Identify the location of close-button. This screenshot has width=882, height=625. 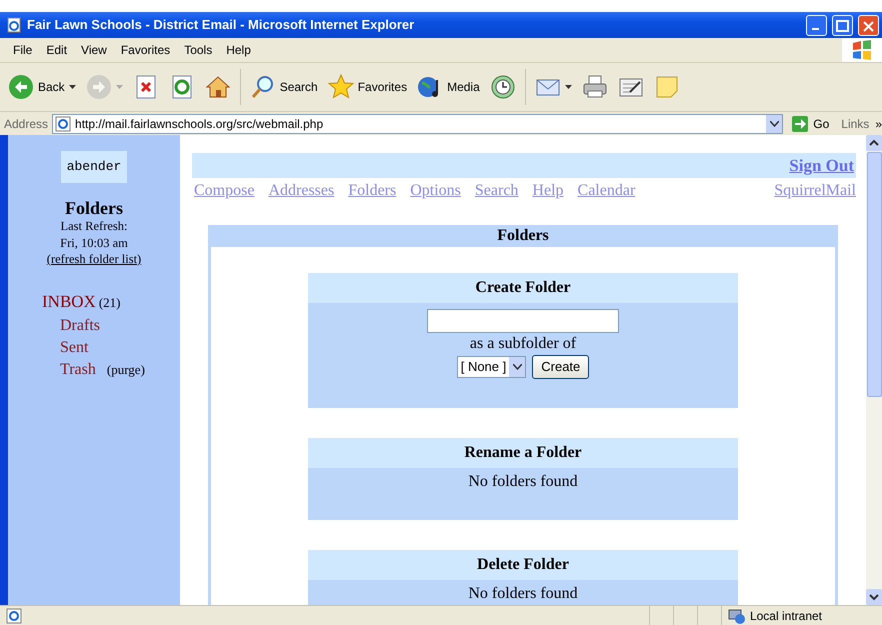
(868, 25).